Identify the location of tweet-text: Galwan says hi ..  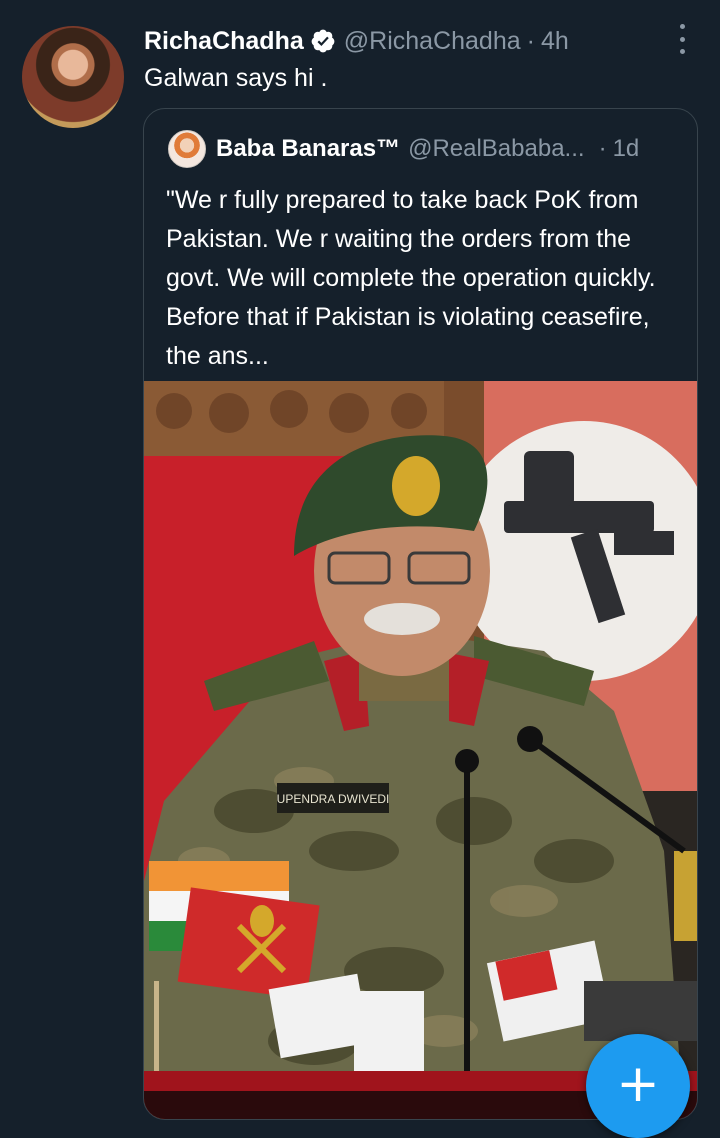
(236, 78).